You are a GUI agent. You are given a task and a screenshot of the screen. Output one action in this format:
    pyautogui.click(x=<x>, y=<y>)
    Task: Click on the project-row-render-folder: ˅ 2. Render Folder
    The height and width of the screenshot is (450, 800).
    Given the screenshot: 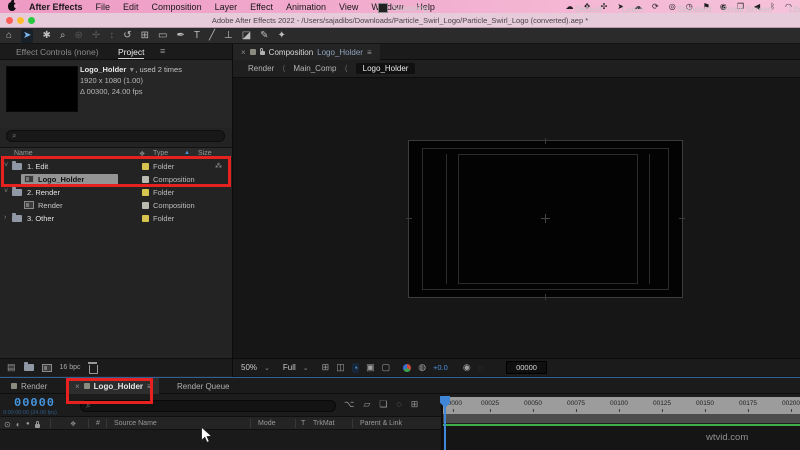 What is the action you would take?
    pyautogui.click(x=116, y=192)
    